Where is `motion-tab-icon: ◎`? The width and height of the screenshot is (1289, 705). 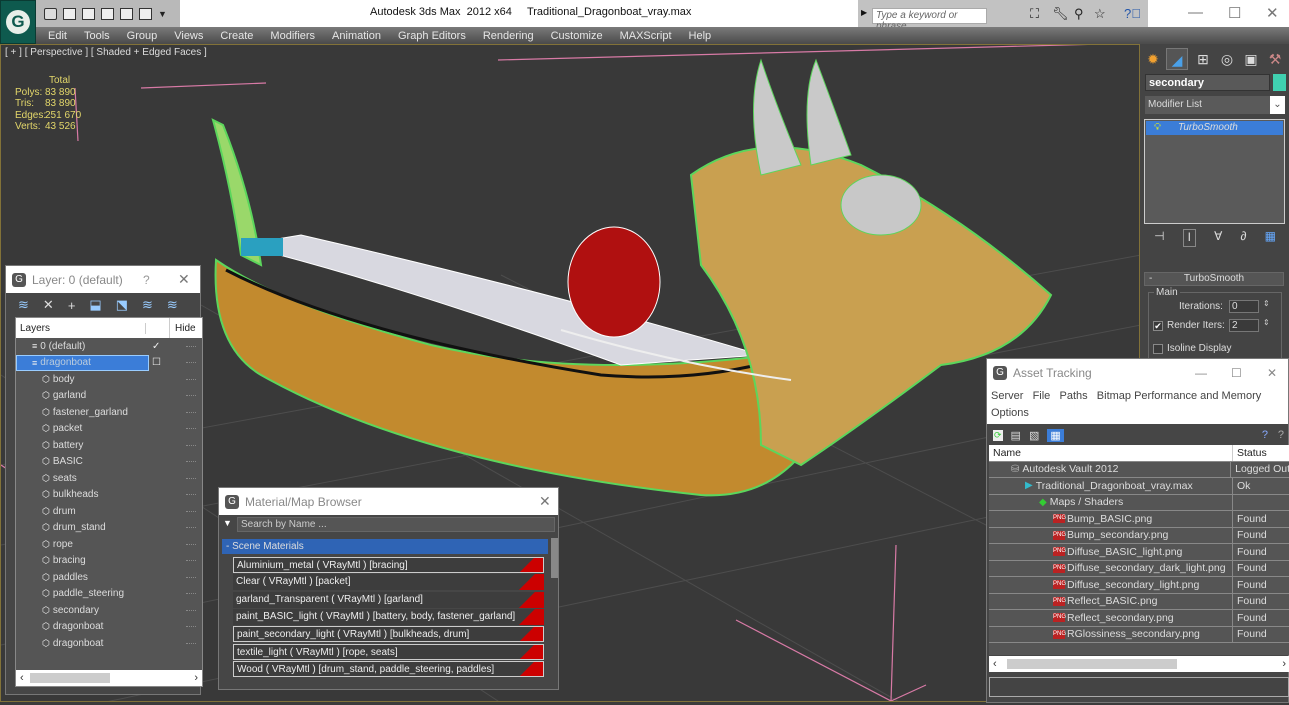 motion-tab-icon: ◎ is located at coordinates (1227, 59).